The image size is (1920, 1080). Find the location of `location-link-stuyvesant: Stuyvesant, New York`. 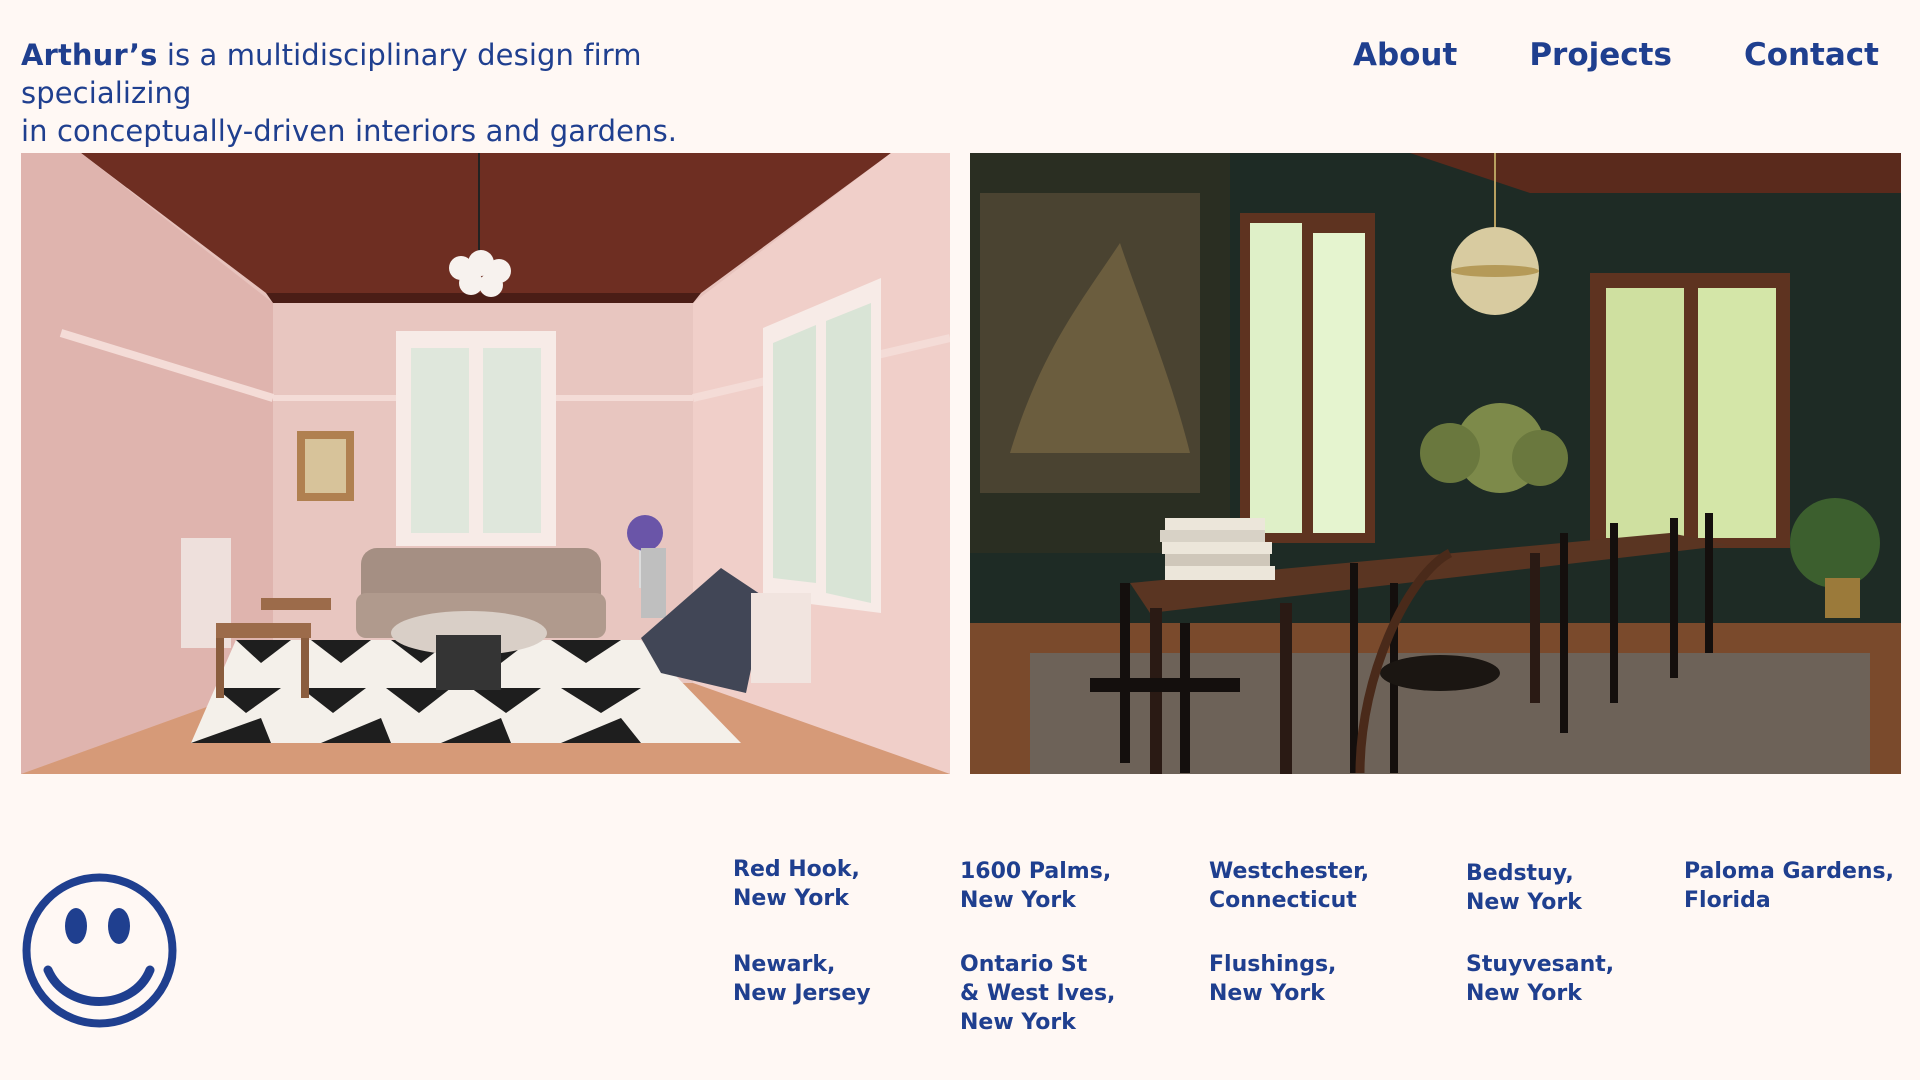

location-link-stuyvesant: Stuyvesant, New York is located at coordinates (1540, 979).